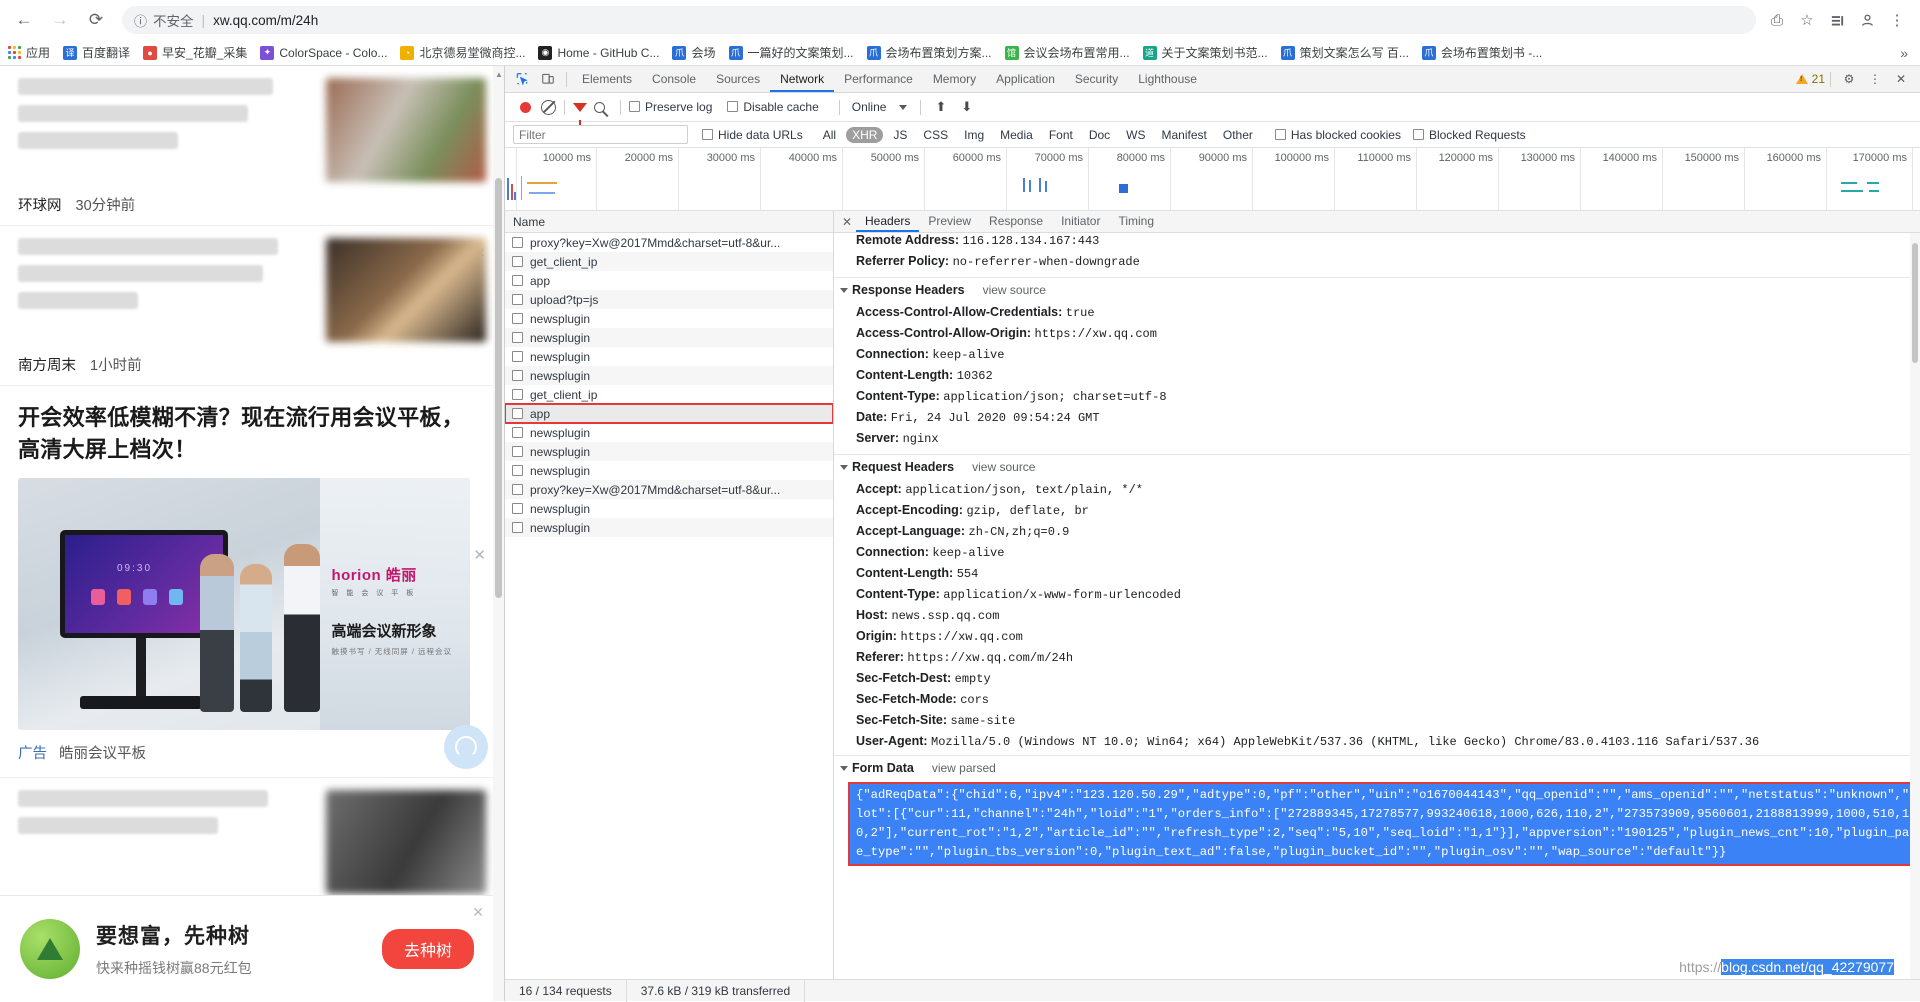 The image size is (1920, 1002). I want to click on detail-tab-headers: Headers, so click(888, 221).